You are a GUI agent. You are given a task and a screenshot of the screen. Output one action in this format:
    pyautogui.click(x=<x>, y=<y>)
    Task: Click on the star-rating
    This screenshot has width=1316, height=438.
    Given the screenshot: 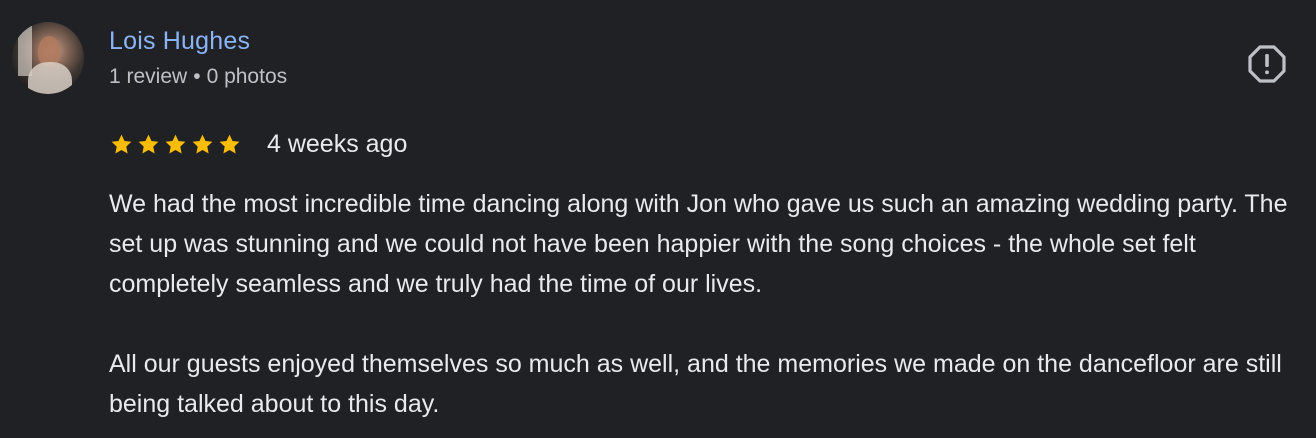 What is the action you would take?
    pyautogui.click(x=175, y=144)
    